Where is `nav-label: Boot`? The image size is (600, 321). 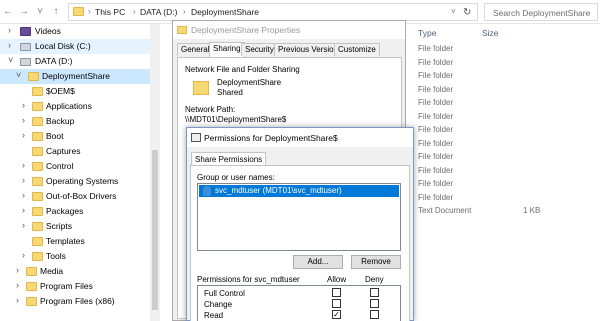 nav-label: Boot is located at coordinates (55, 136).